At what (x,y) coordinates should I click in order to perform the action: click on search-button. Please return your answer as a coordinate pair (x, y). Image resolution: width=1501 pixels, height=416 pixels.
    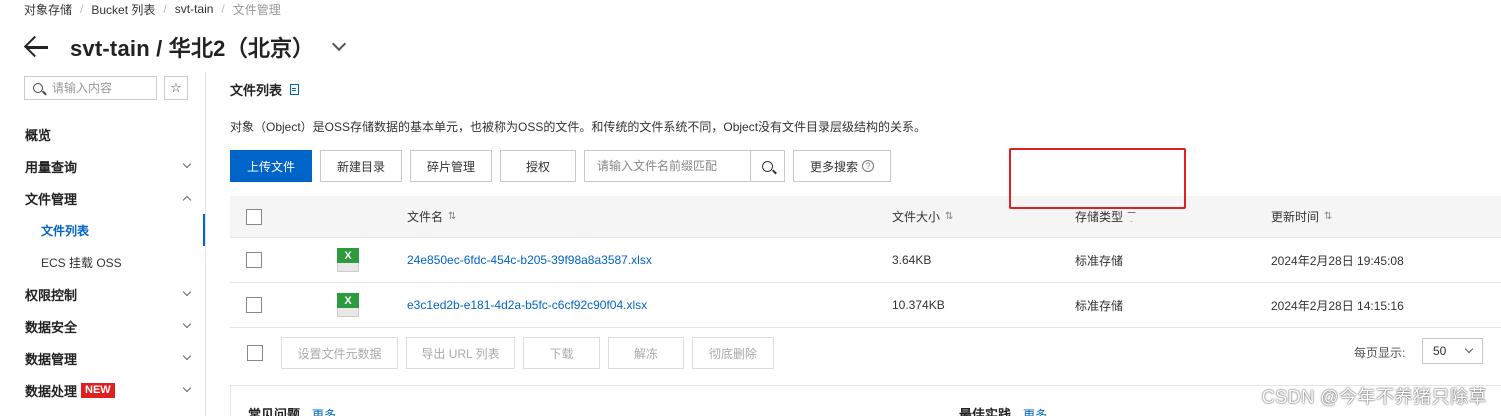
    Looking at the image, I should click on (767, 166).